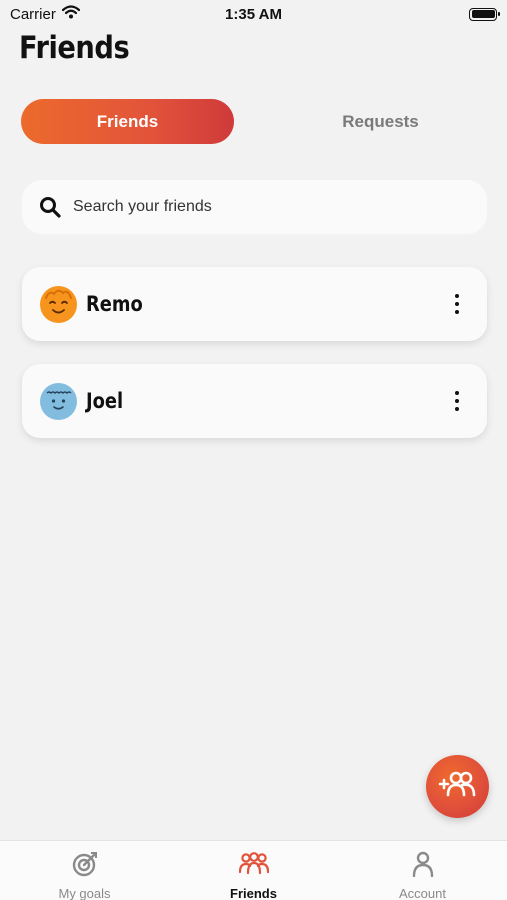 Image resolution: width=507 pixels, height=900 pixels. What do you see at coordinates (422, 893) in the screenshot?
I see `nav-label: Account` at bounding box center [422, 893].